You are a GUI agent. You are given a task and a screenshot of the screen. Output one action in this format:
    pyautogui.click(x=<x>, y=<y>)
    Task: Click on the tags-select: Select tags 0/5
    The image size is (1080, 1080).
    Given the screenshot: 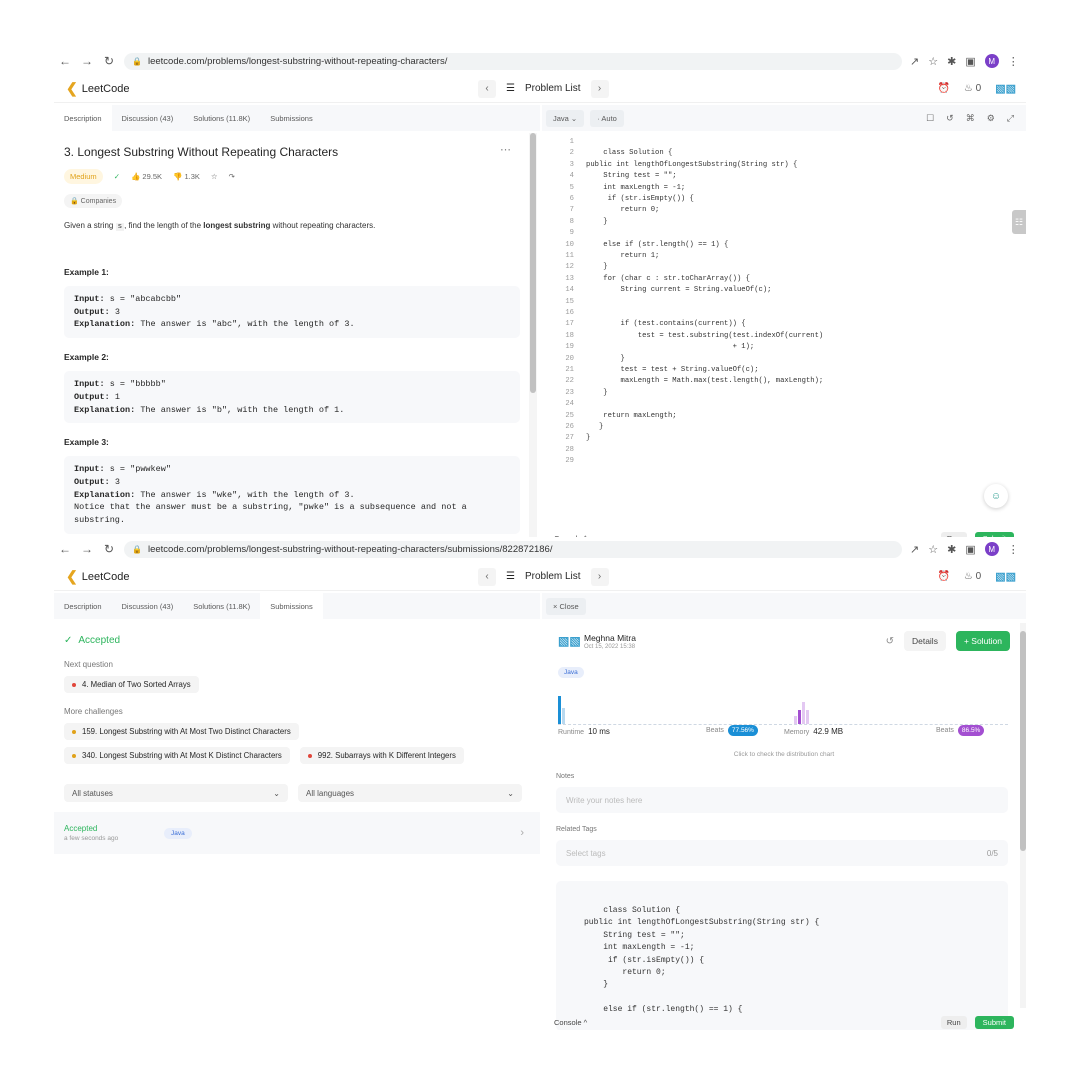 What is the action you would take?
    pyautogui.click(x=782, y=853)
    